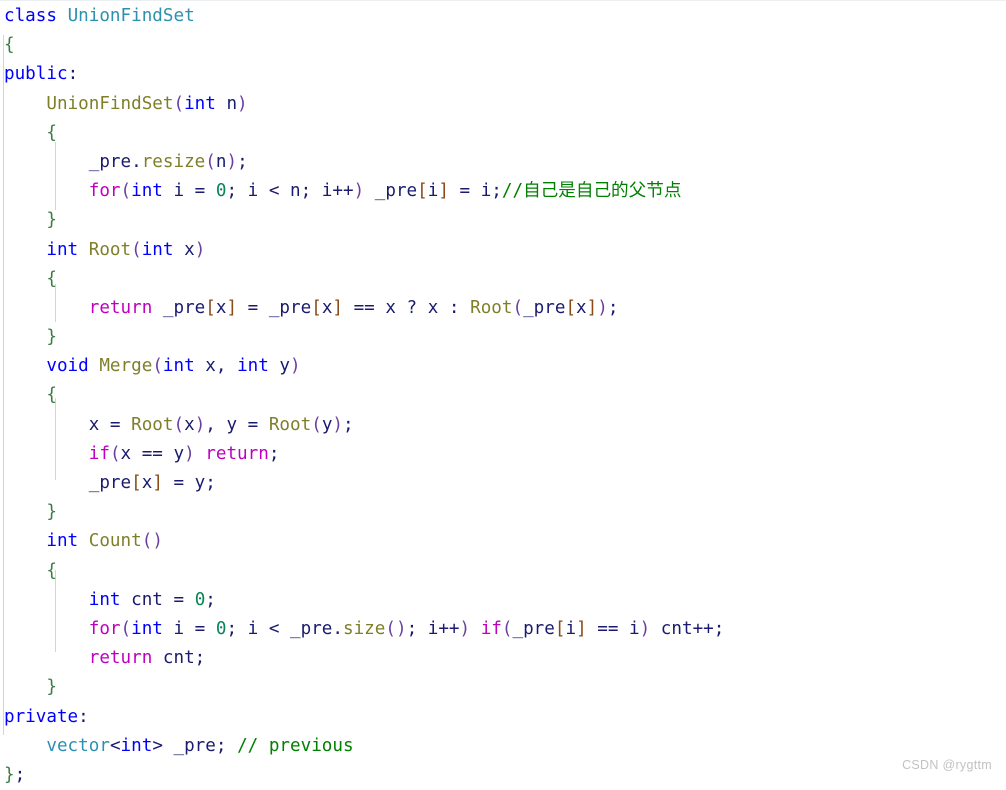 Image resolution: width=1006 pixels, height=790 pixels. I want to click on code-line-17: _pre[x] = y;, so click(362, 483).